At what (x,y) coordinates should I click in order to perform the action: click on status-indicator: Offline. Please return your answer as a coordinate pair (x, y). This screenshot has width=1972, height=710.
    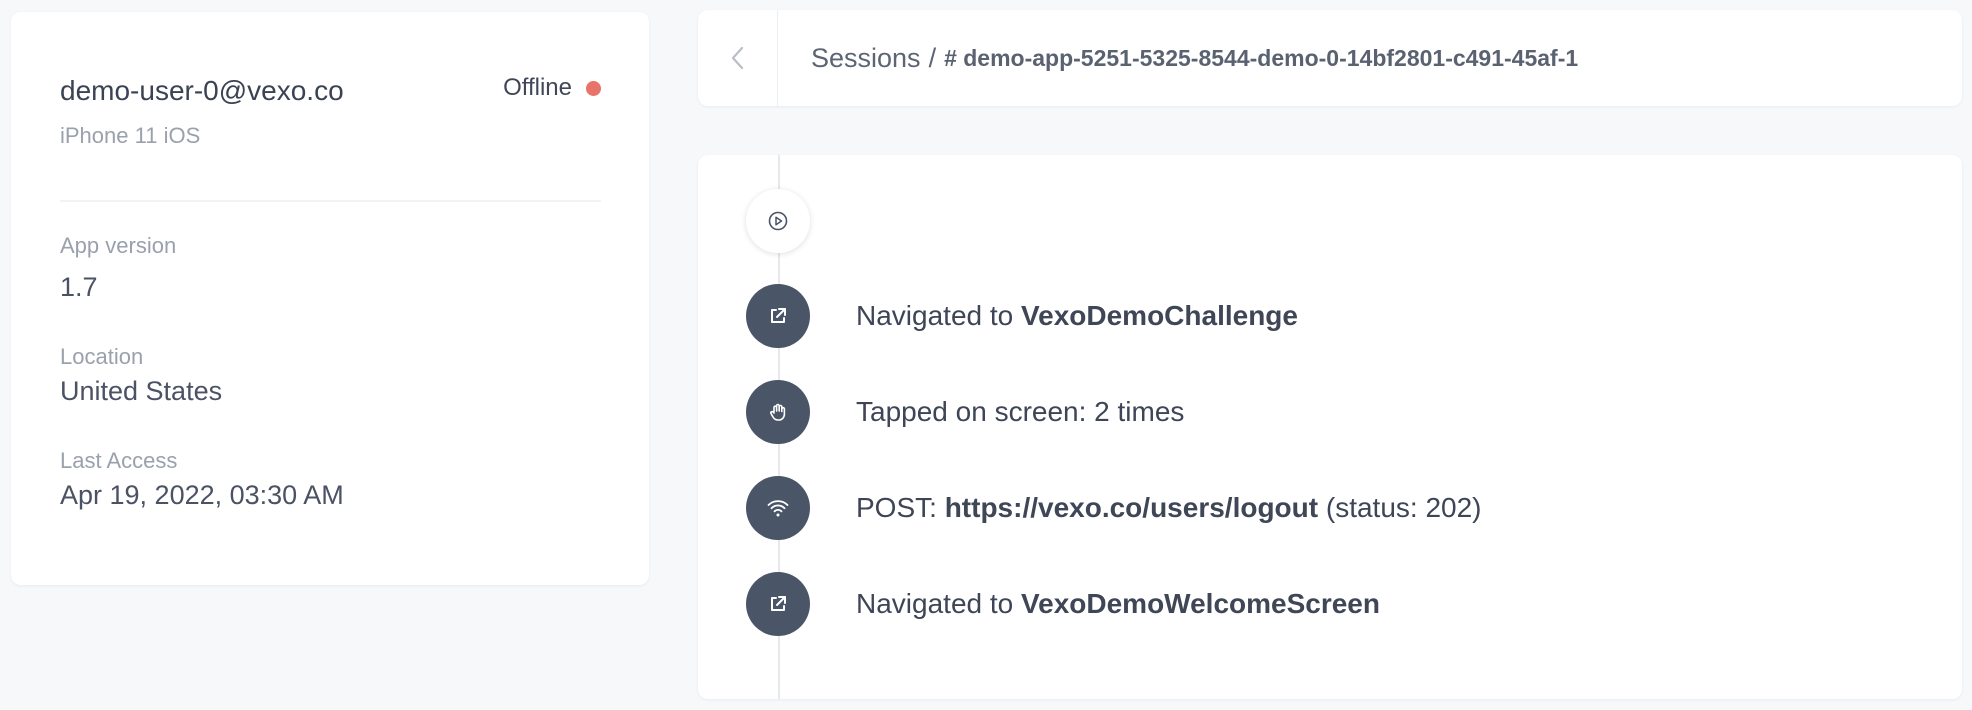
    Looking at the image, I should click on (552, 88).